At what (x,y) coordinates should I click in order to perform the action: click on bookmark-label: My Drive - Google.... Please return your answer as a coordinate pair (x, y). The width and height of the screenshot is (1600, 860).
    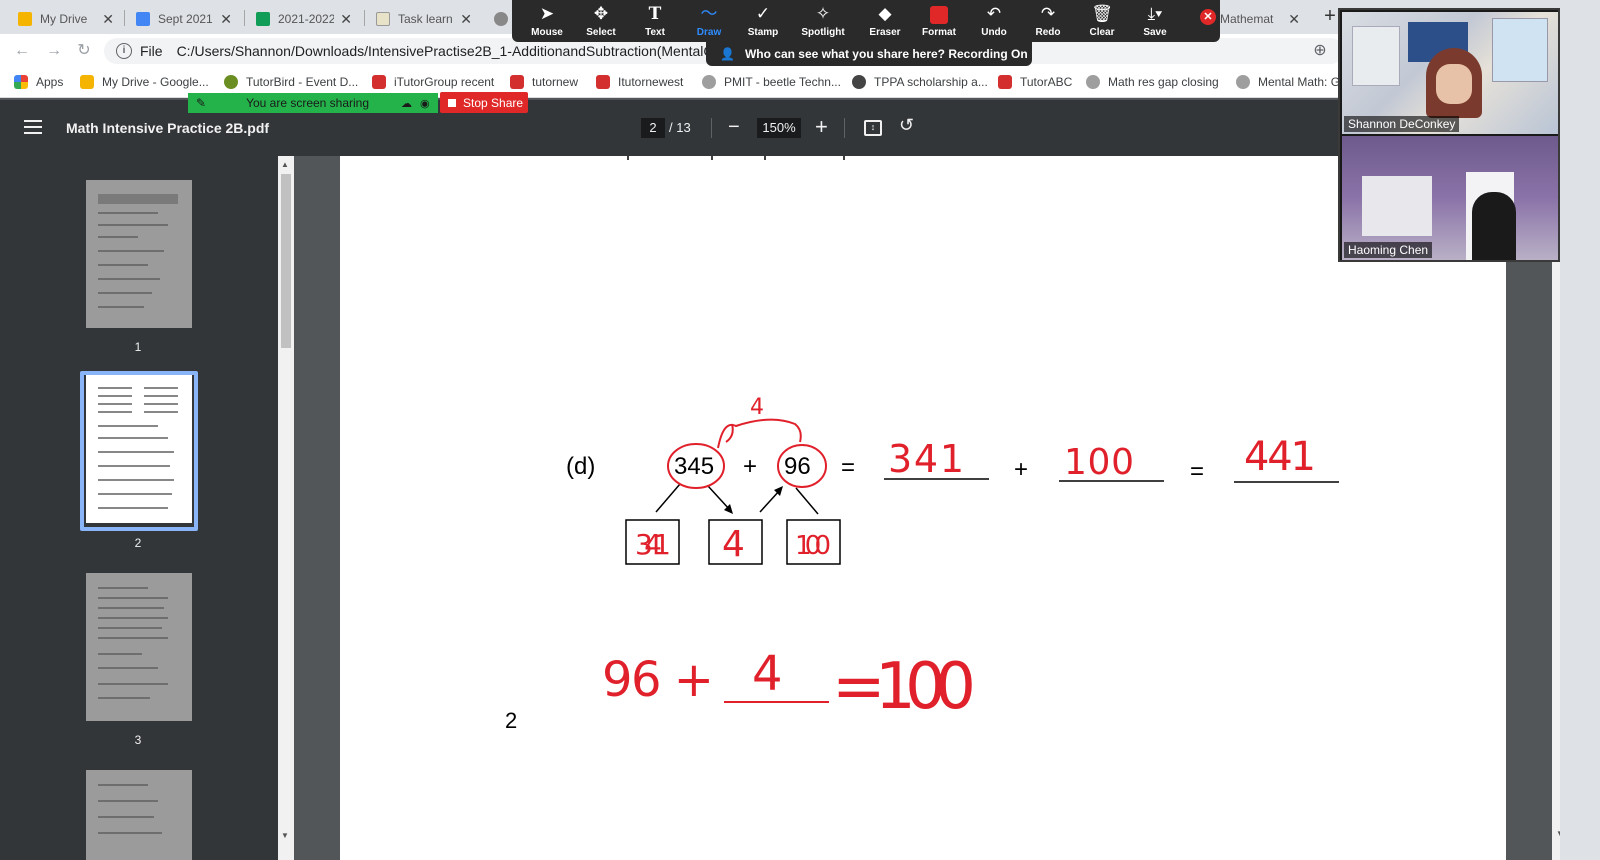
    Looking at the image, I should click on (155, 82).